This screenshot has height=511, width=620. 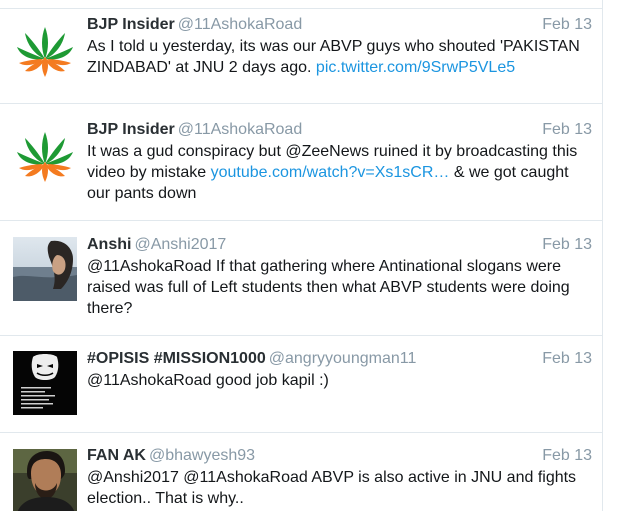 I want to click on author-name: FAN AK, so click(x=116, y=455).